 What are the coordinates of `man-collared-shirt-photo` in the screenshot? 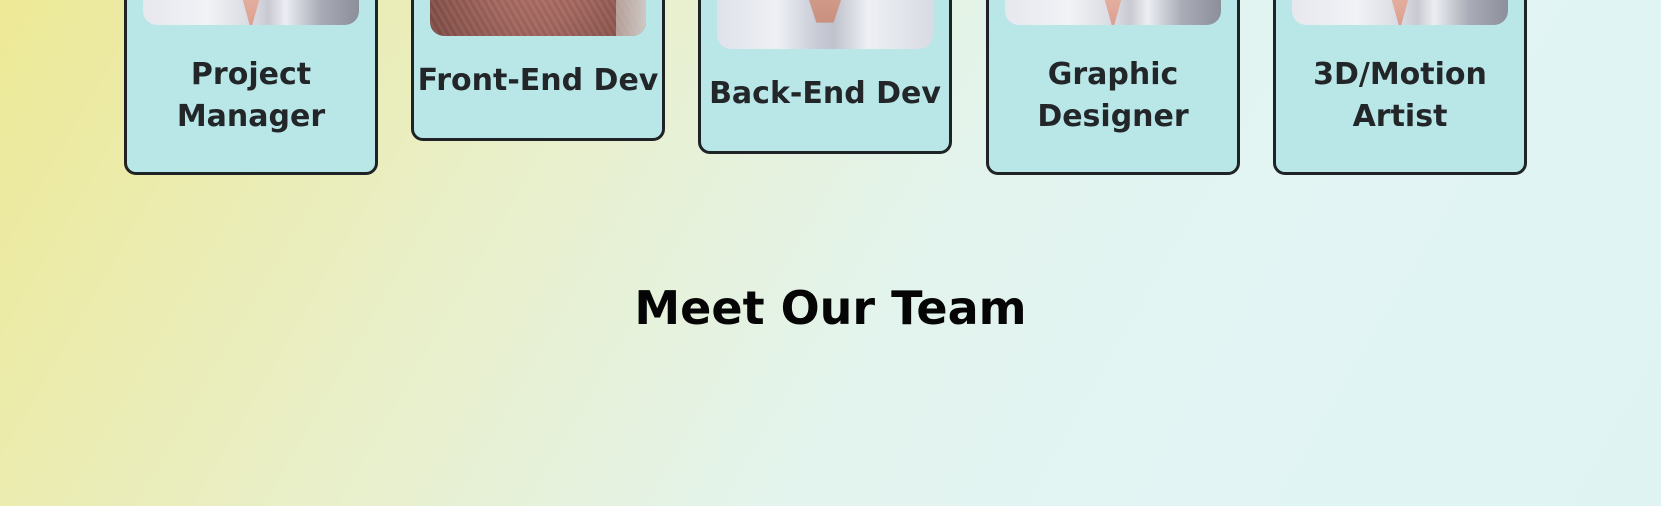 It's located at (825, 24).